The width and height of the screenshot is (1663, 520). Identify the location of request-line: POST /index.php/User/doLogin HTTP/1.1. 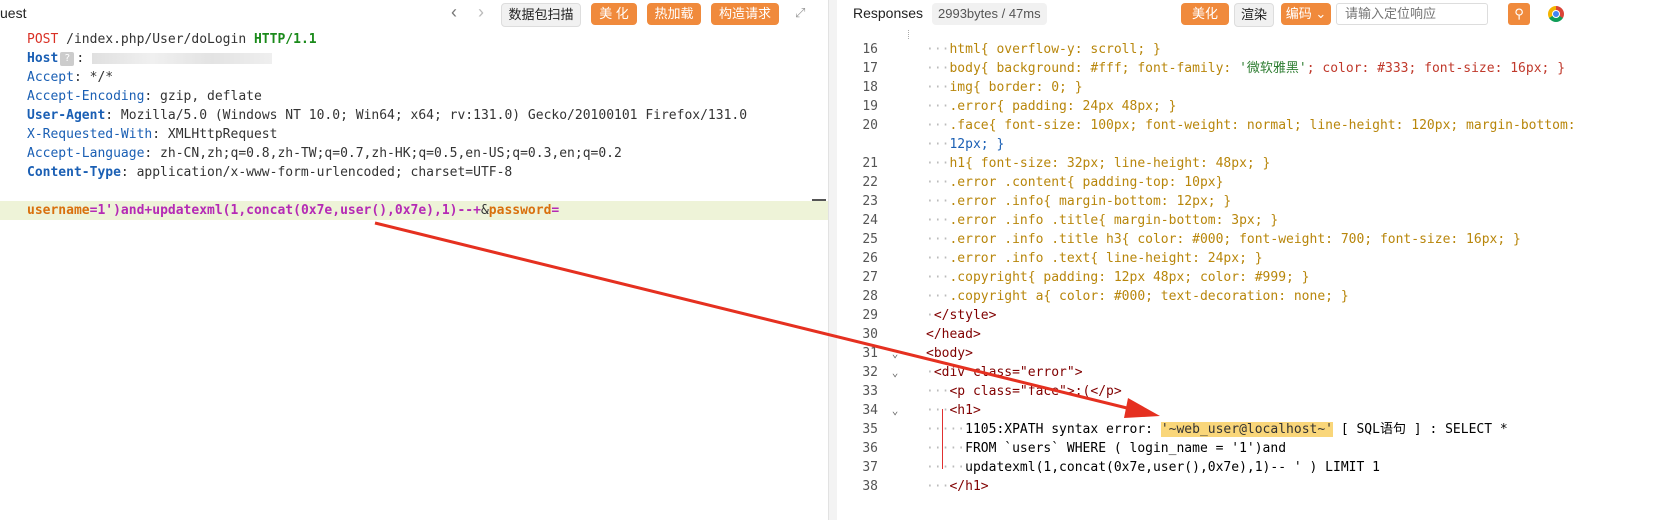
(172, 39).